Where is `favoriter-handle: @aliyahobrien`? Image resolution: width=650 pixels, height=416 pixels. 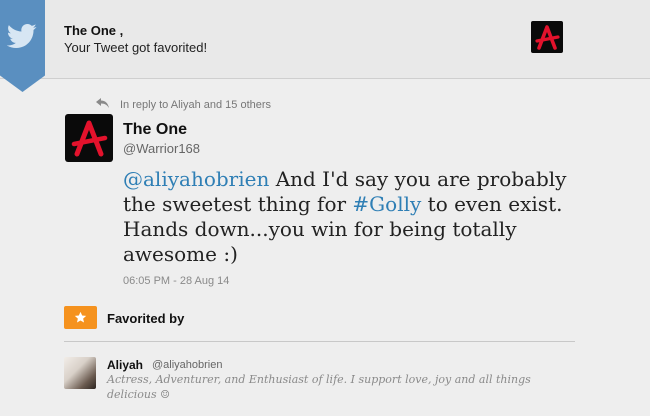
favoriter-handle: @aliyahobrien is located at coordinates (187, 365).